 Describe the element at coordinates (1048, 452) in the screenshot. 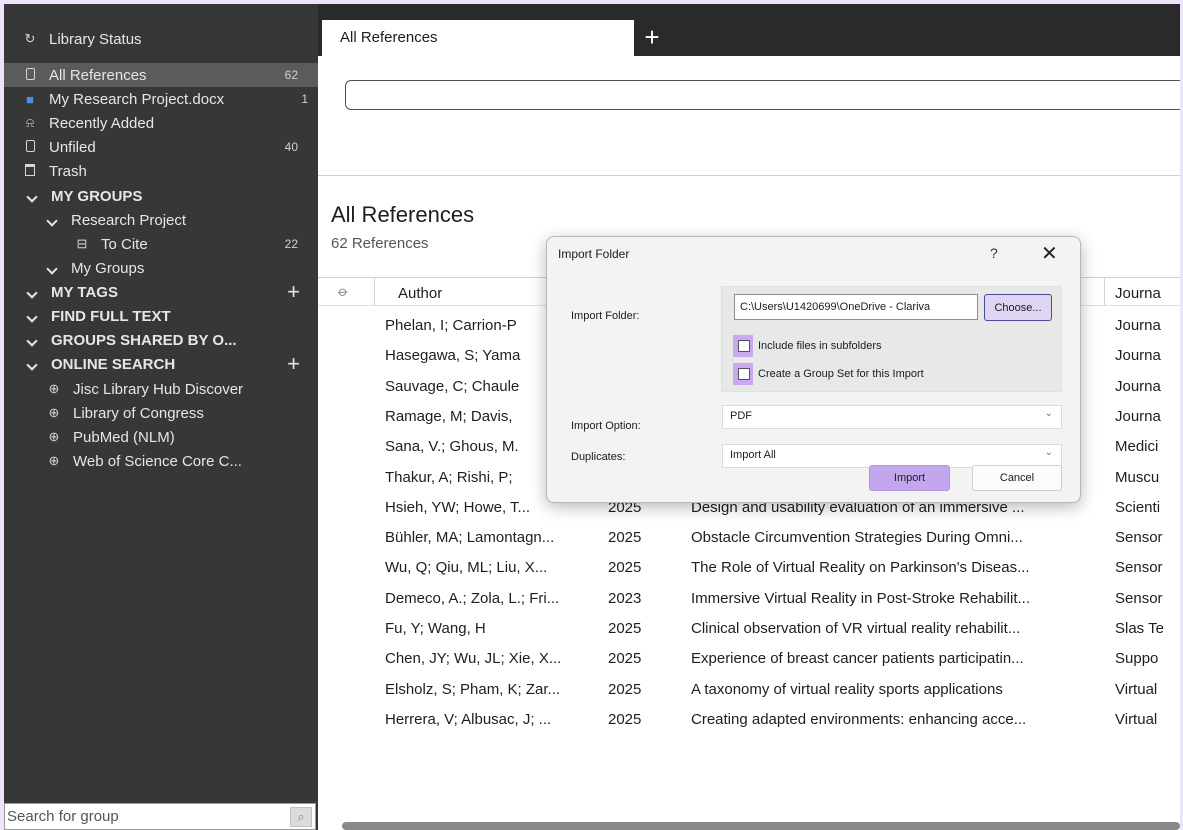

I see `chevron-down-icon: ⌄` at that location.